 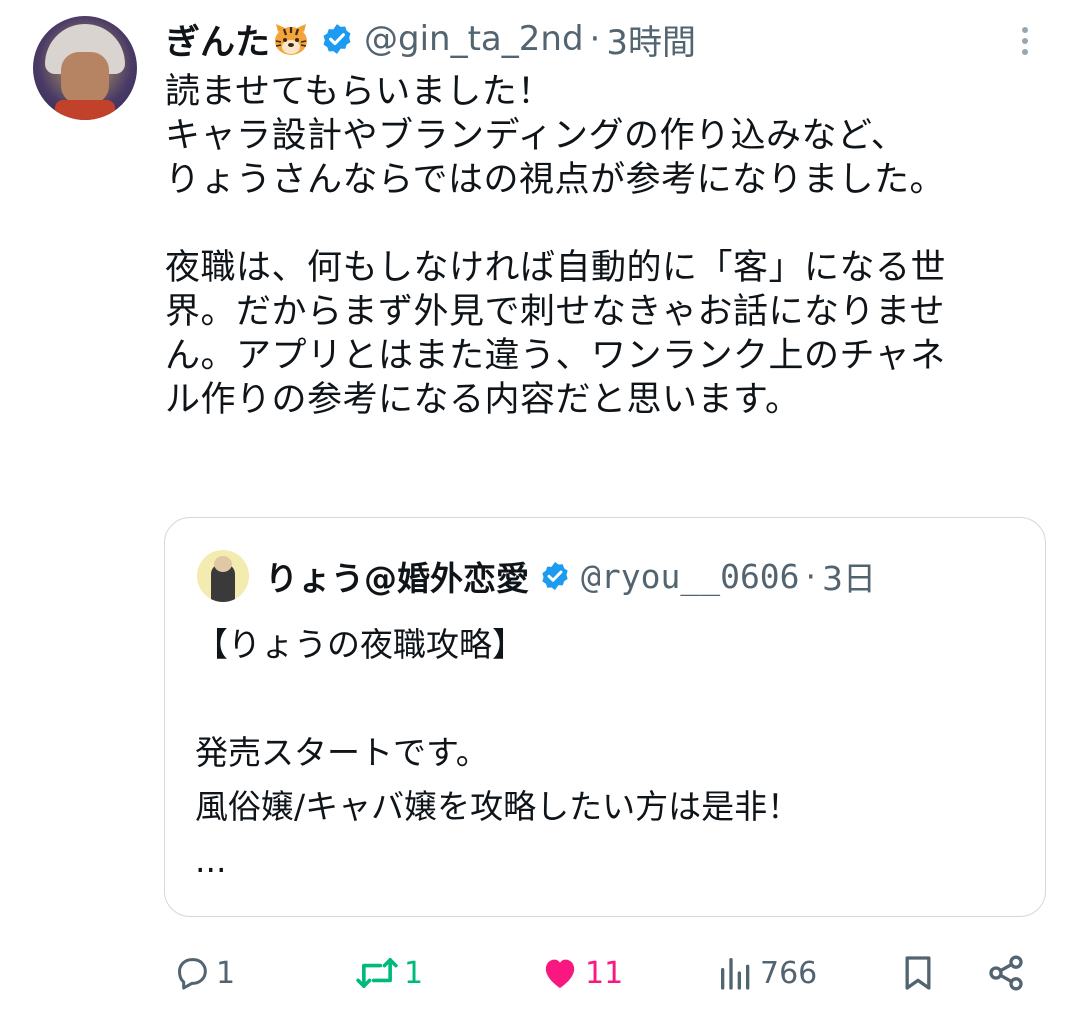 What do you see at coordinates (223, 564) in the screenshot?
I see `avatar-head` at bounding box center [223, 564].